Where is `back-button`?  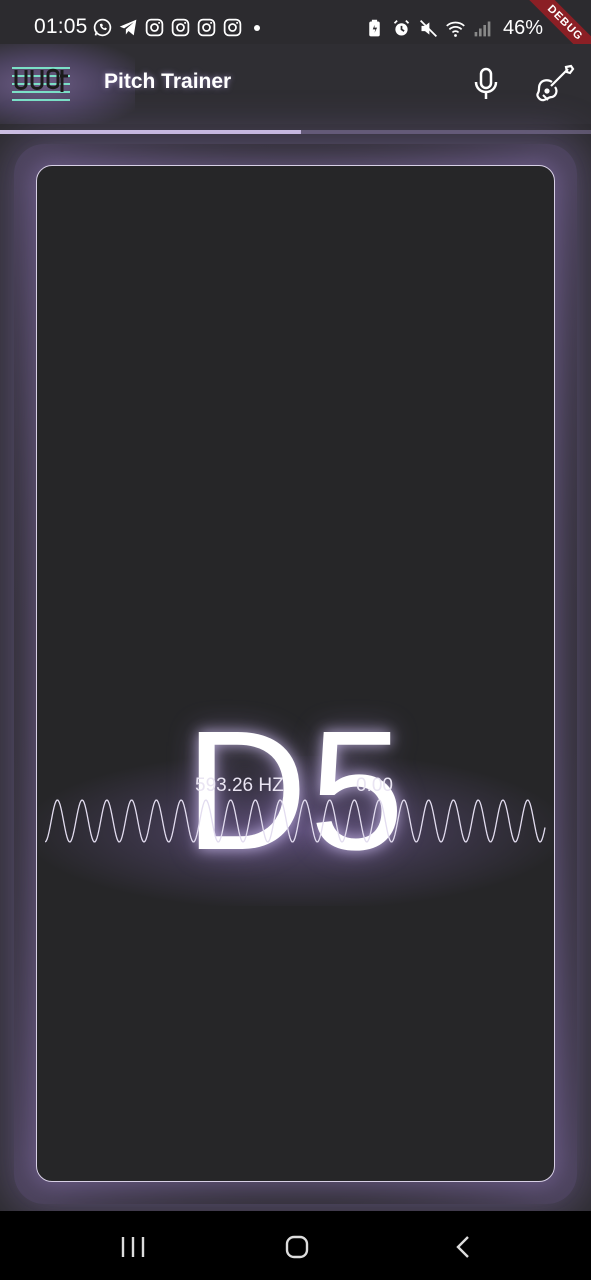
back-button is located at coordinates (464, 1249).